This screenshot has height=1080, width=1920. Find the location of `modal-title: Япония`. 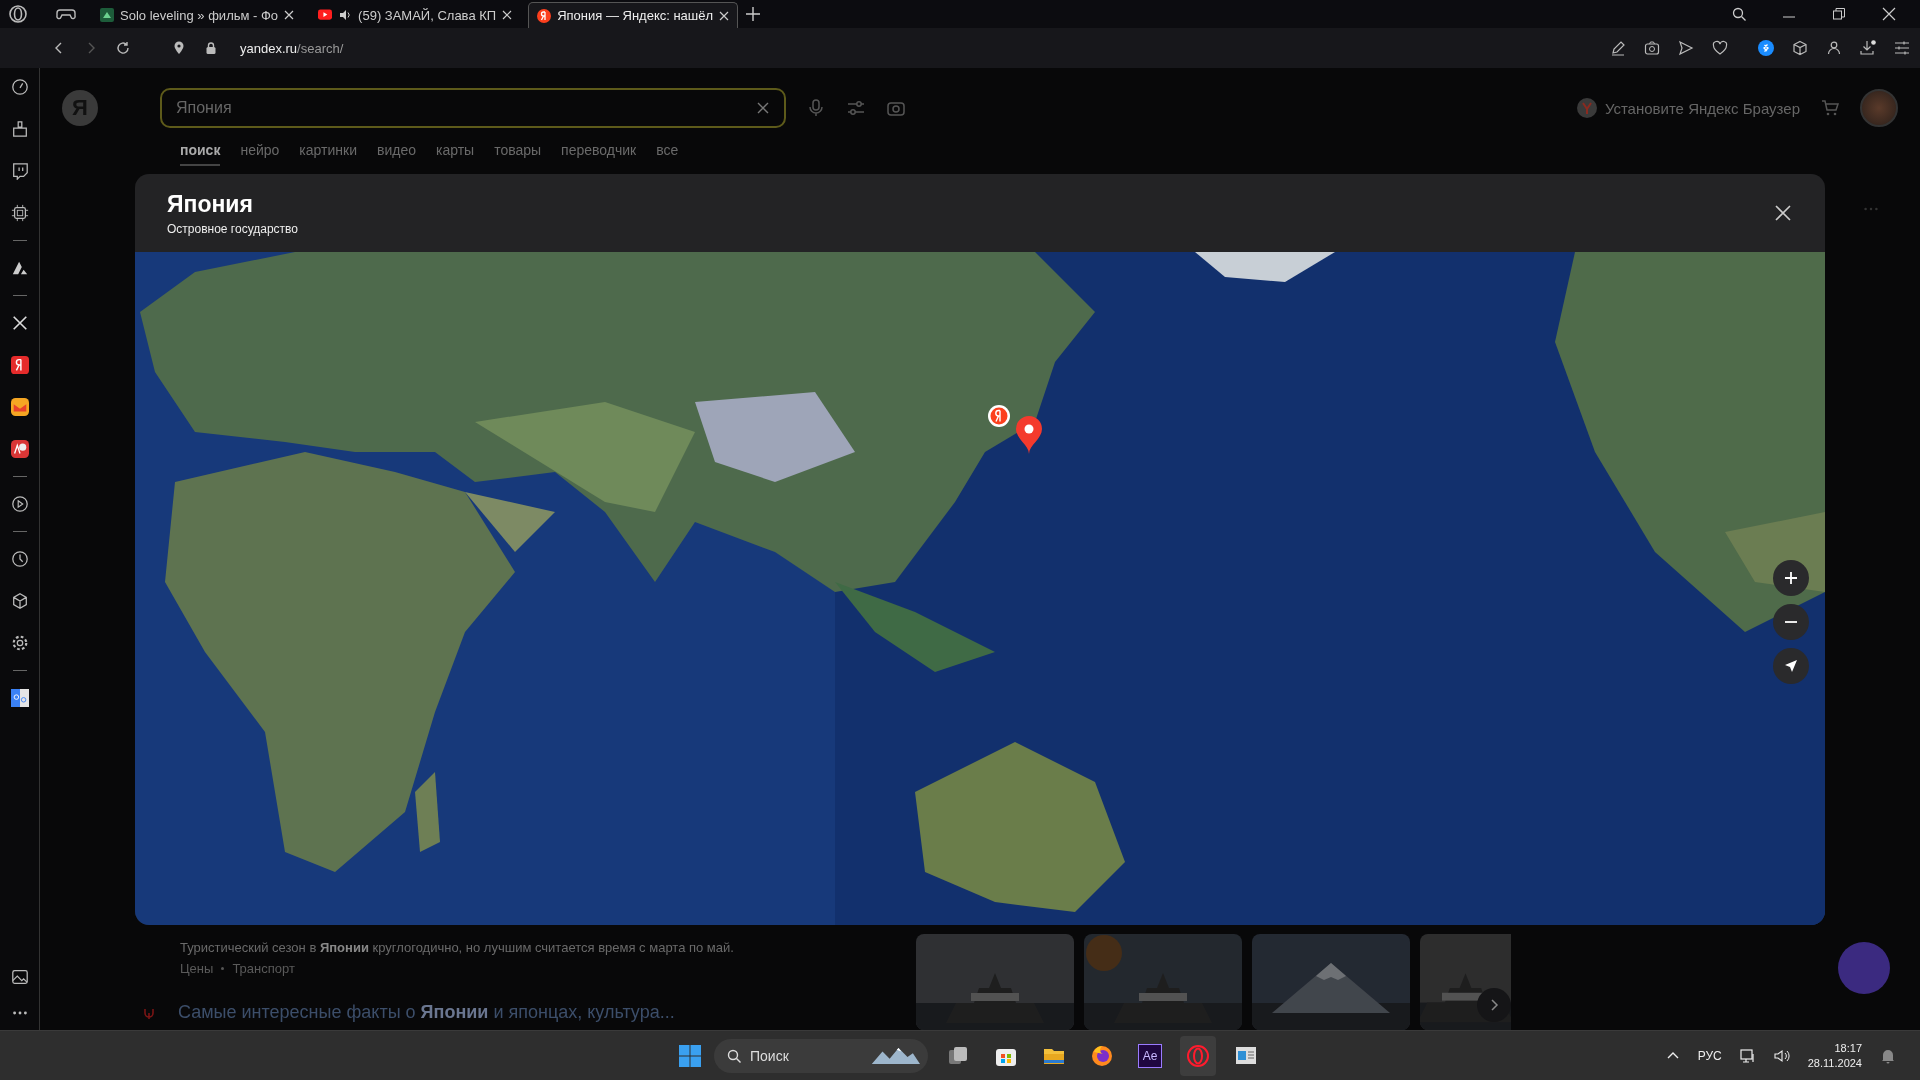

modal-title: Япония is located at coordinates (210, 204).